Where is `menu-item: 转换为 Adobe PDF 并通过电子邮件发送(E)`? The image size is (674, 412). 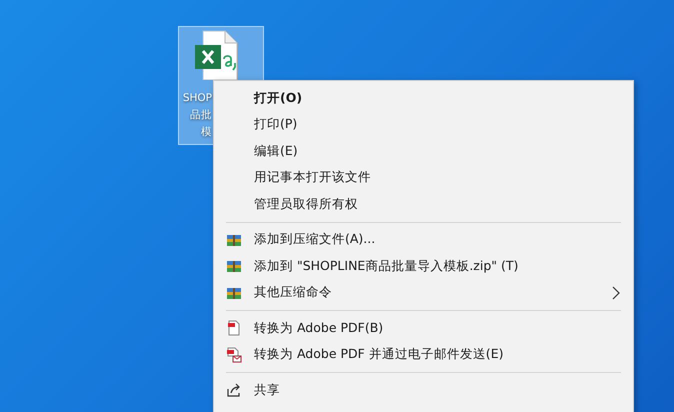 menu-item: 转换为 Adobe PDF 并通过电子邮件发送(E) is located at coordinates (423, 355).